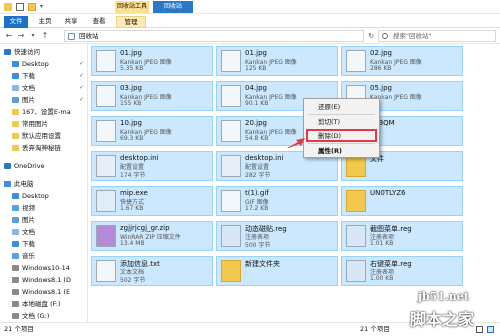  Describe the element at coordinates (45, 36) in the screenshot. I see `up-arrow-icon: ↑` at that location.